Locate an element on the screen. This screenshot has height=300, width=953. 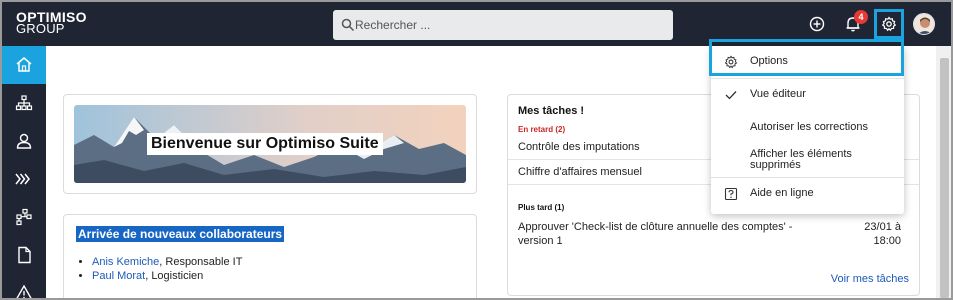
menu-item-label: Autoriser les corrections is located at coordinates (809, 127).